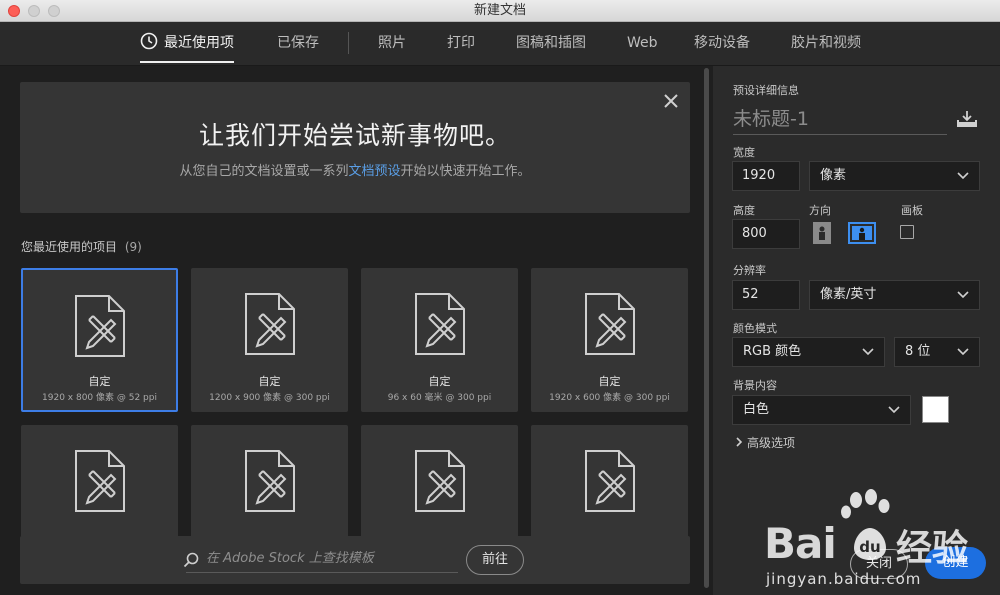  I want to click on artboard-label: 画板, so click(912, 210).